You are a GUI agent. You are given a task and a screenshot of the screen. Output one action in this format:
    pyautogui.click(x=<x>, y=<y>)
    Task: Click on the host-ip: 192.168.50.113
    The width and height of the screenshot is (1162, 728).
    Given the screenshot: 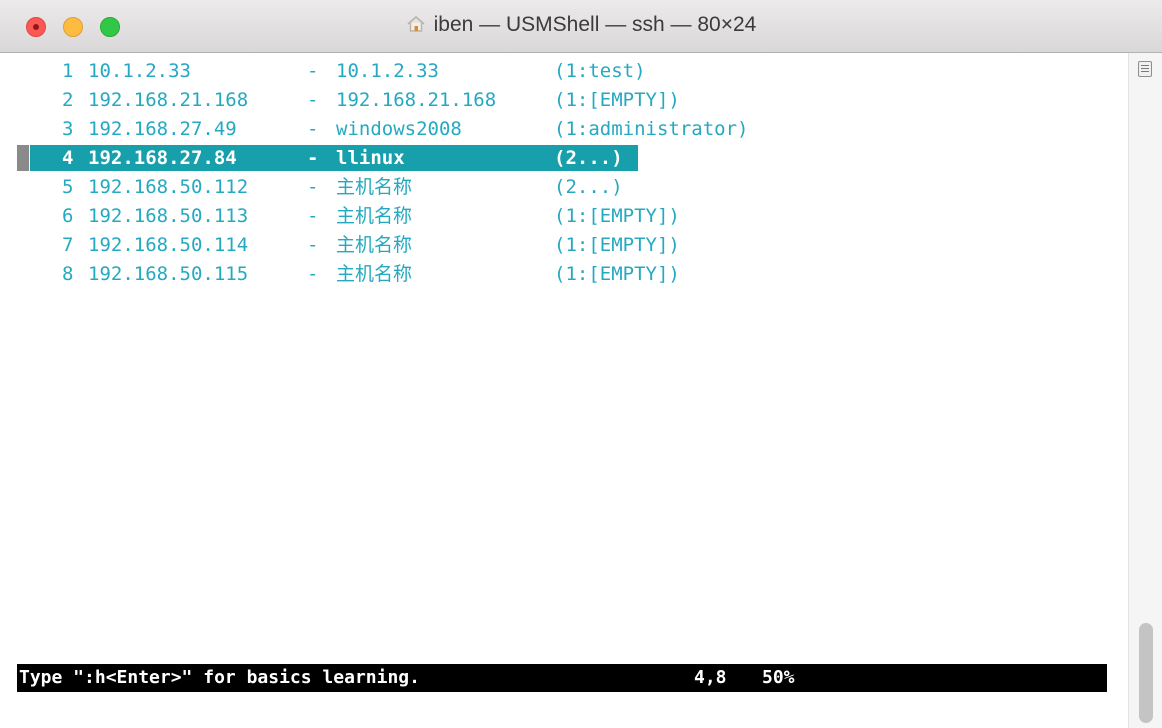 What is the action you would take?
    pyautogui.click(x=168, y=216)
    